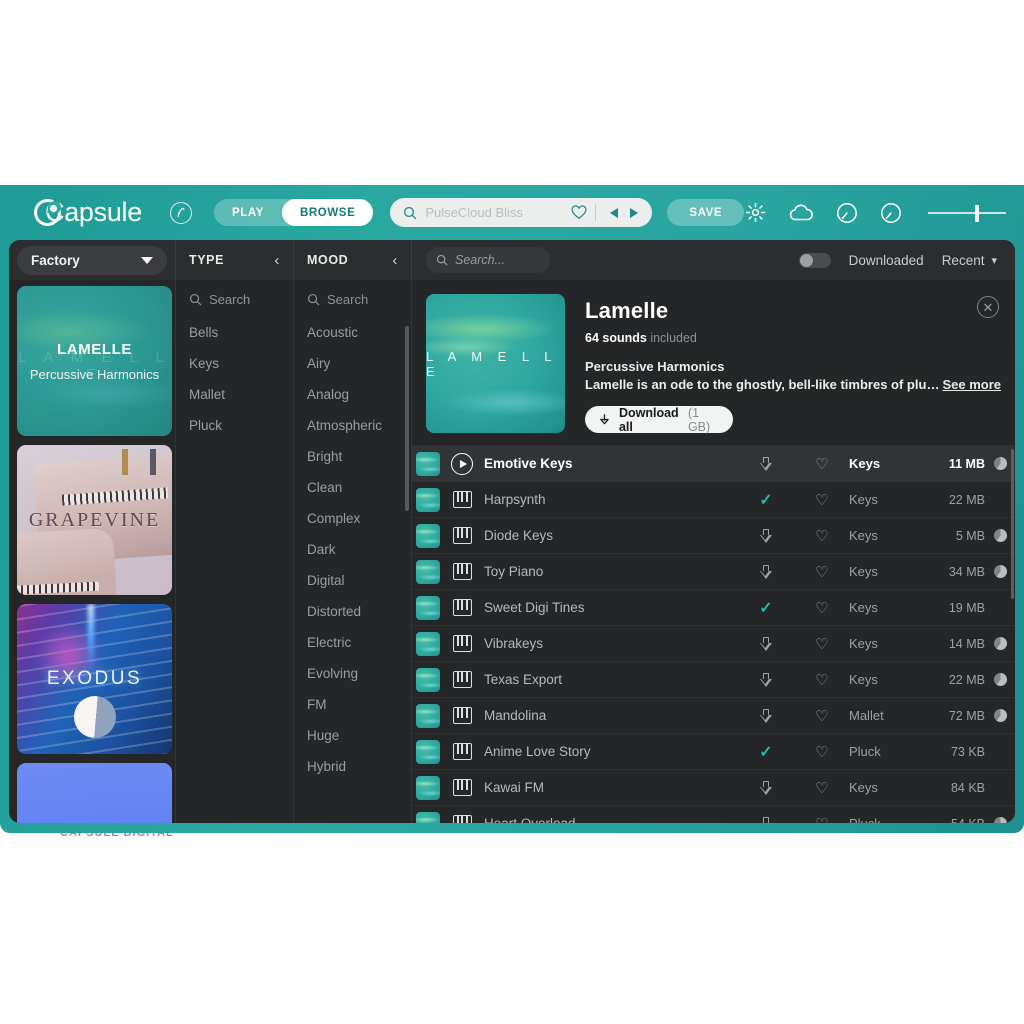  What do you see at coordinates (801, 213) in the screenshot?
I see `cloud-icon` at bounding box center [801, 213].